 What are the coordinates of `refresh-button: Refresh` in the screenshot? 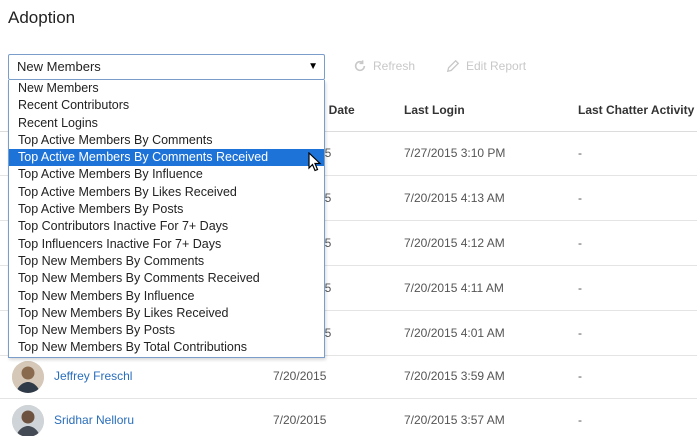 It's located at (384, 66).